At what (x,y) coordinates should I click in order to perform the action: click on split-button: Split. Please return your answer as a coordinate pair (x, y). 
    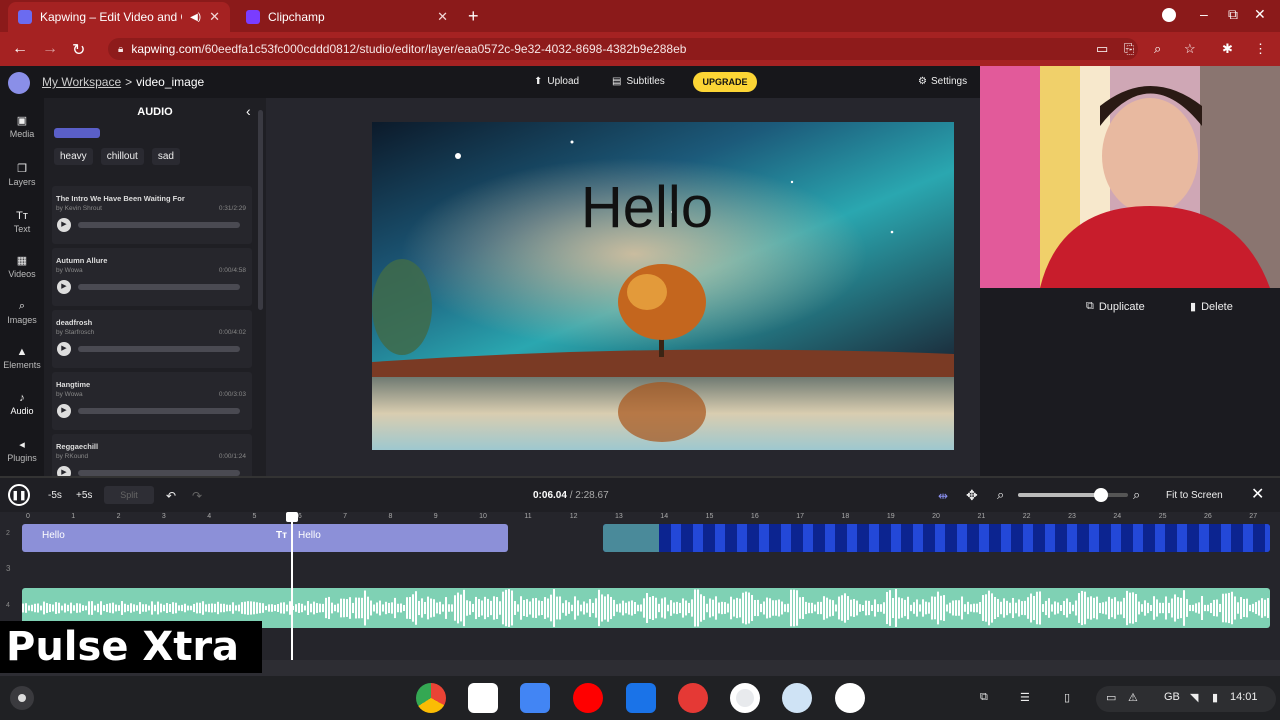
    Looking at the image, I should click on (129, 495).